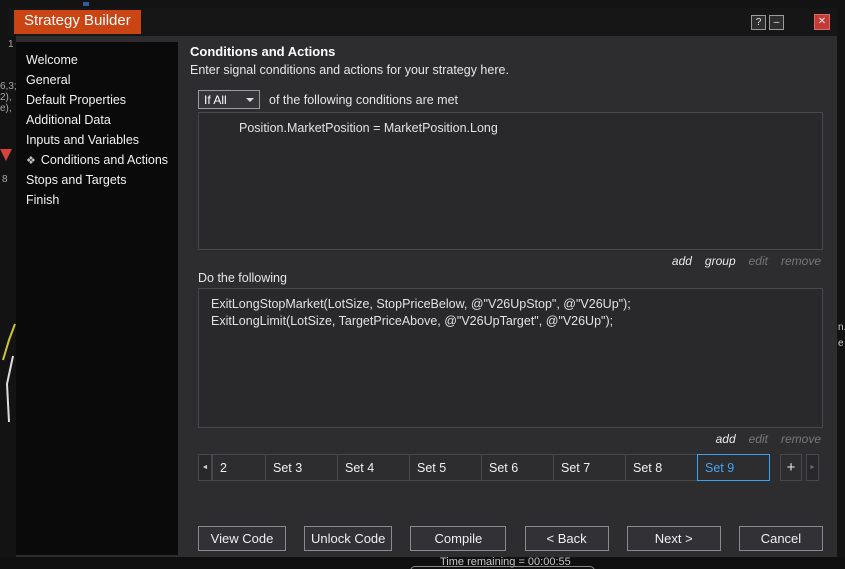 Image resolution: width=845 pixels, height=569 pixels. Describe the element at coordinates (673, 538) in the screenshot. I see `next-button: Next >` at that location.